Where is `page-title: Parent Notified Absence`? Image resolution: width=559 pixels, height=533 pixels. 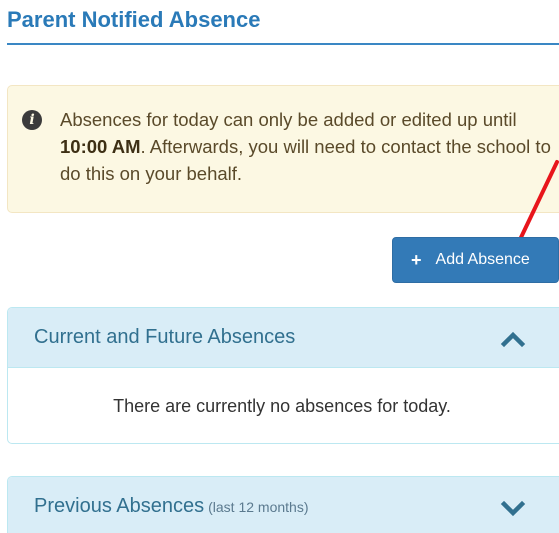
page-title: Parent Notified Absence is located at coordinates (134, 19).